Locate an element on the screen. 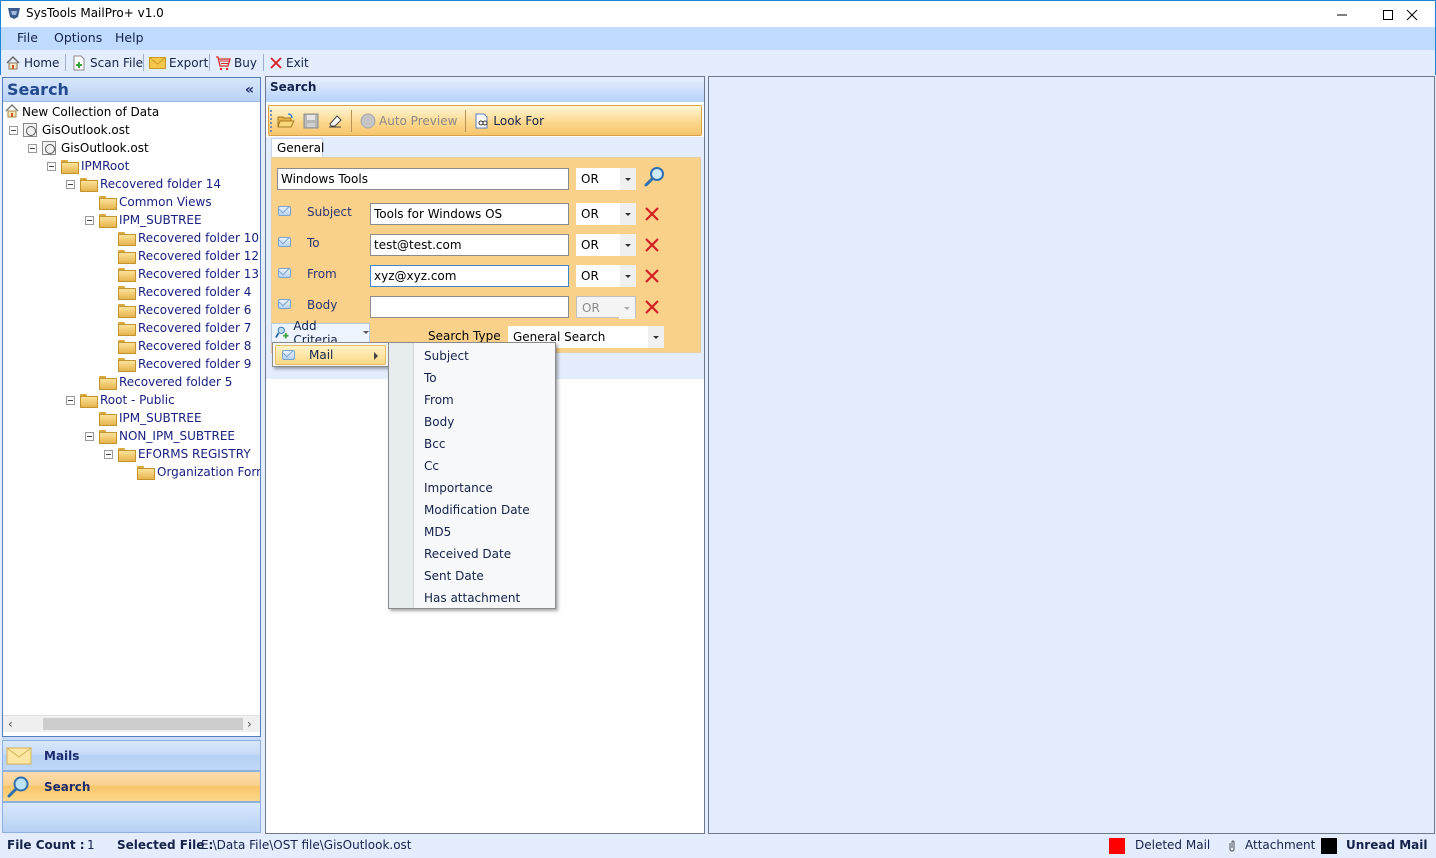 This screenshot has height=858, width=1436. tree-node: EFORMS REGISTRY is located at coordinates (177, 454).